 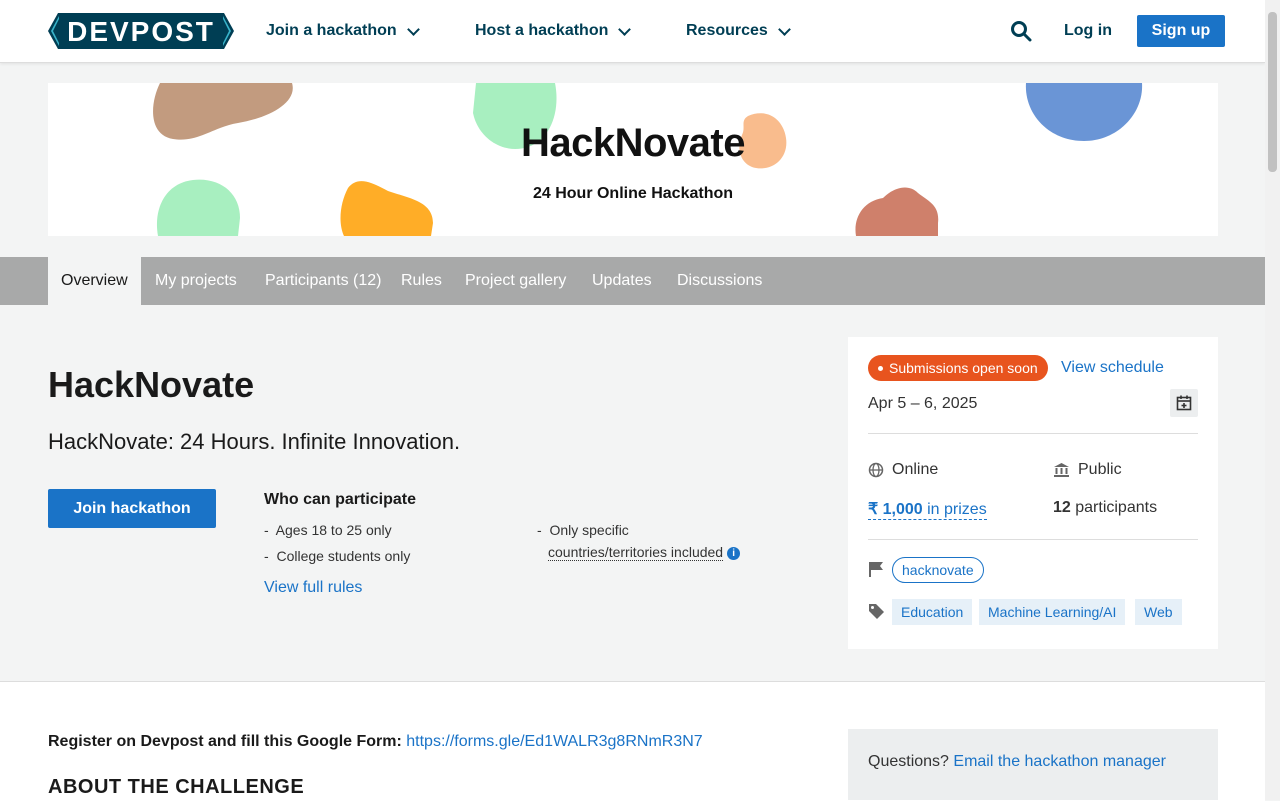 I want to click on signup-button: Sign up, so click(x=1181, y=31).